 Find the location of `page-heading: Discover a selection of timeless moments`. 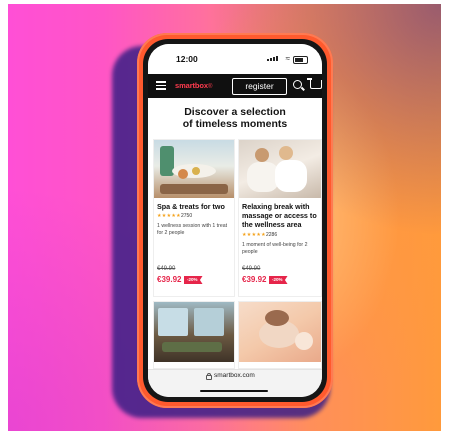

page-heading: Discover a selection of timeless moments is located at coordinates (235, 118).